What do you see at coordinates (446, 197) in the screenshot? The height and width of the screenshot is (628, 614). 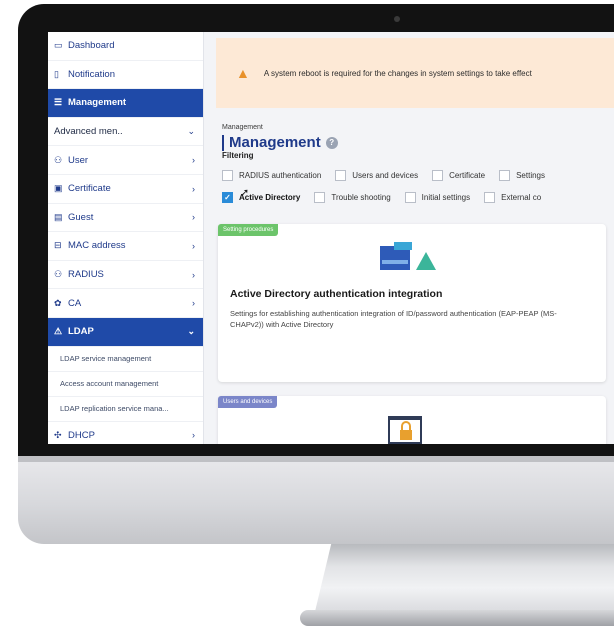 I see `filter-label: Initial settings` at bounding box center [446, 197].